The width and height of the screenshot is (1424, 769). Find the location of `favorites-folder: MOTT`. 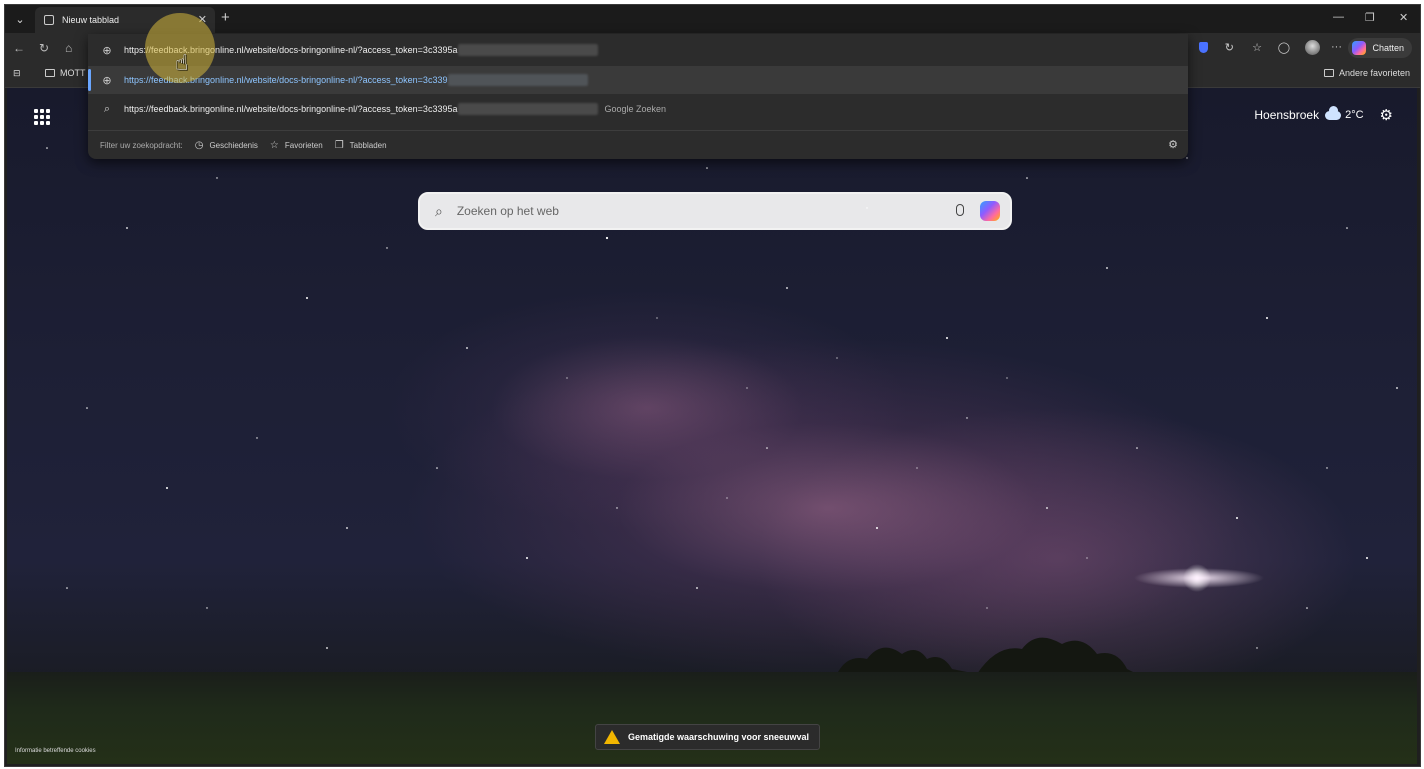

favorites-folder: MOTT is located at coordinates (65, 73).